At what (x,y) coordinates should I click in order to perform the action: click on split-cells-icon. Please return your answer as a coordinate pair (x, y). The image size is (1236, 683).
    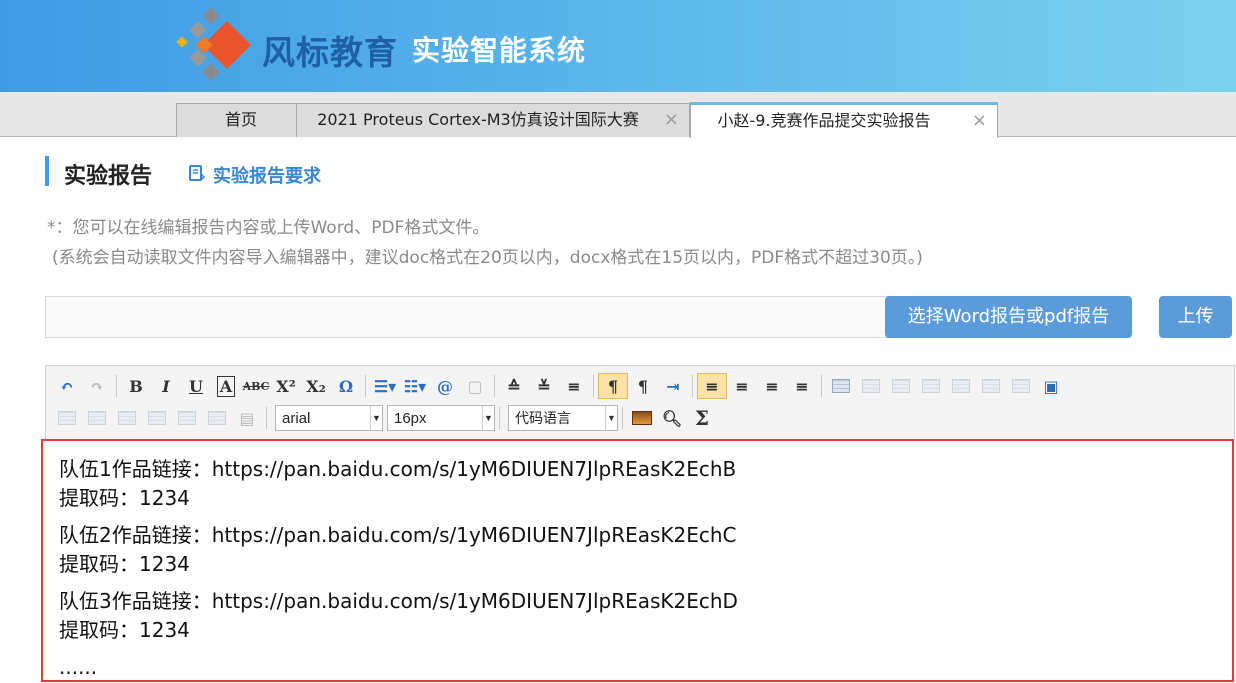
    Looking at the image, I should click on (157, 418).